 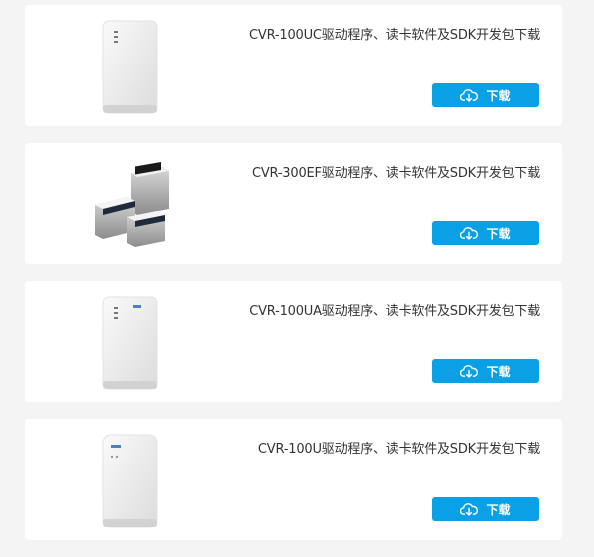 What do you see at coordinates (395, 173) in the screenshot?
I see `product-title: CVR-300EF驱动程序、读卡软件及SDK开发包下载` at bounding box center [395, 173].